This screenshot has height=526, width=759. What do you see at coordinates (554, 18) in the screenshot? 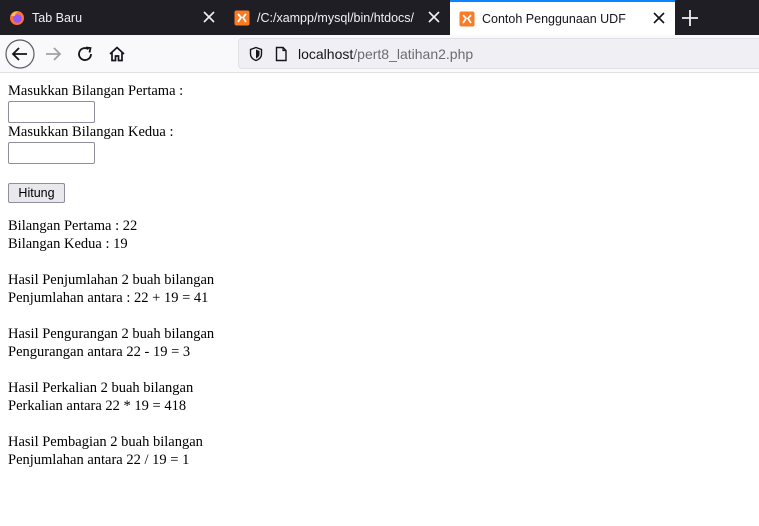
I see `tab-title: Contoh Penggunaan UDF` at bounding box center [554, 18].